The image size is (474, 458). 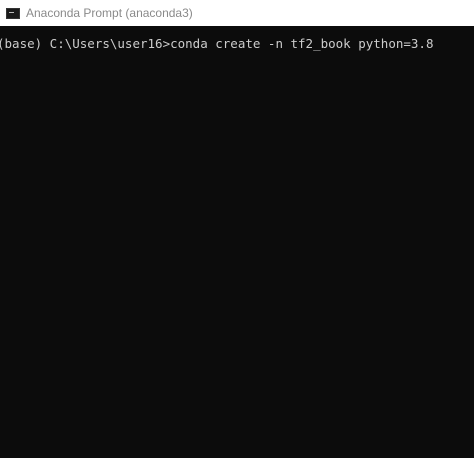 I want to click on window-title: Anaconda Prompt (anaconda3), so click(x=109, y=13).